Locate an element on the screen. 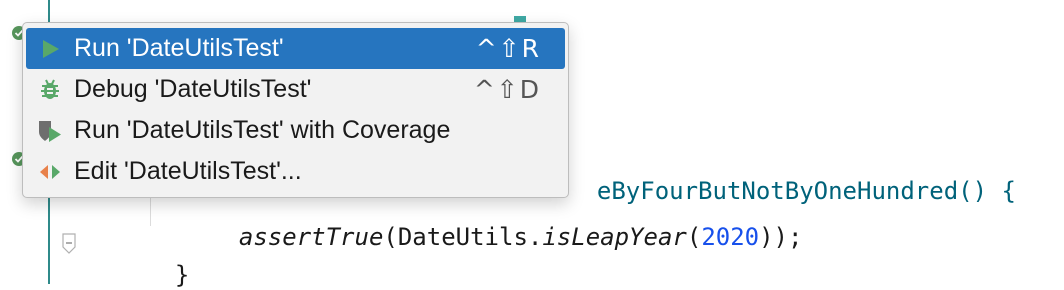 The image size is (1064, 290). menu-item-run-with-coverage: Run 'DateUtilsTest' with Coverage is located at coordinates (295, 130).